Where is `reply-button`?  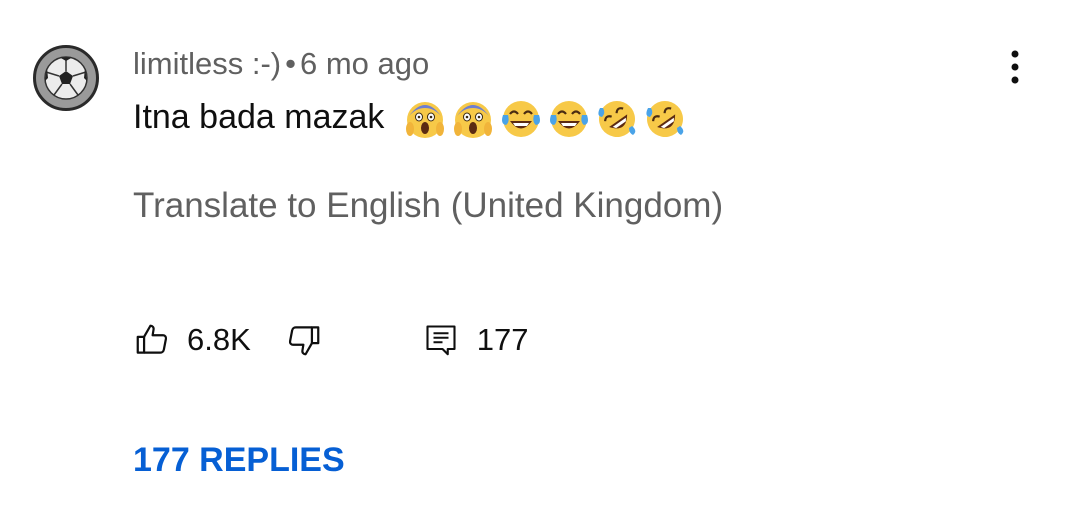 reply-button is located at coordinates (441, 340).